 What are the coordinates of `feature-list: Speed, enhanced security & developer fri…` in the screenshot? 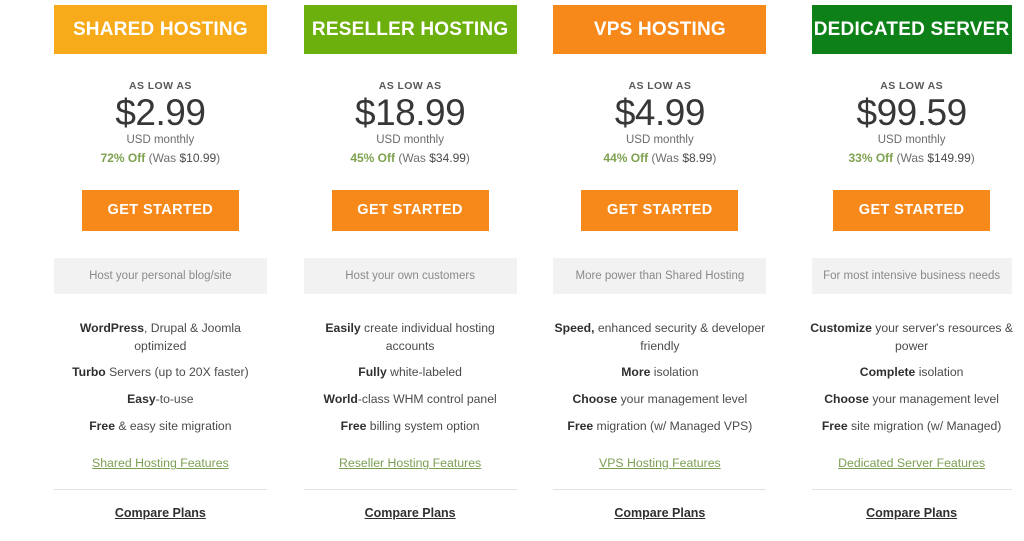 It's located at (659, 377).